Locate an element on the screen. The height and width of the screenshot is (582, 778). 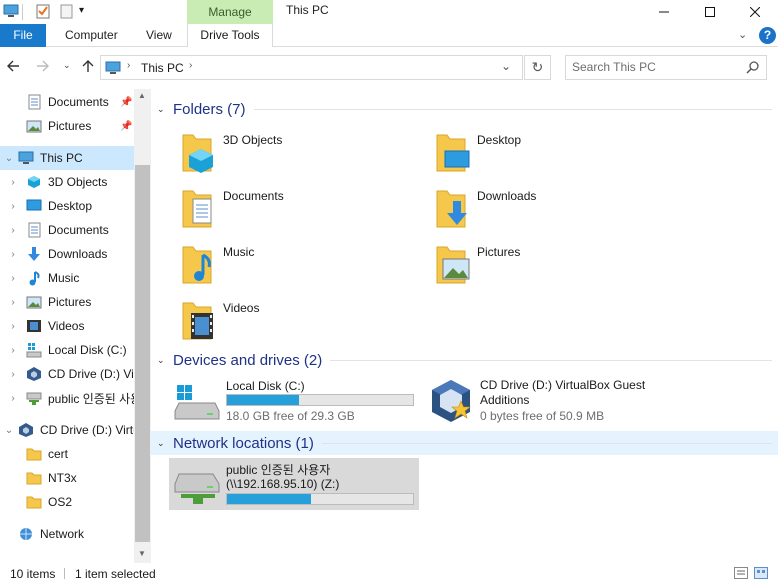
nav-scrollbar: ▲ ▼ is located at coordinates (142, 326).